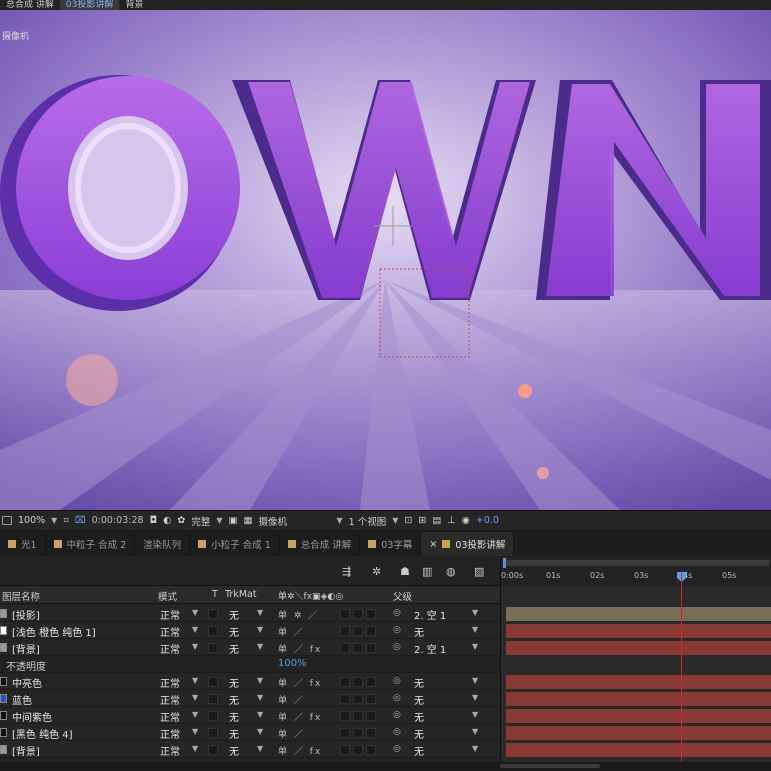 The image size is (771, 771). I want to click on comp-tab-bg: 背景, so click(134, 5).